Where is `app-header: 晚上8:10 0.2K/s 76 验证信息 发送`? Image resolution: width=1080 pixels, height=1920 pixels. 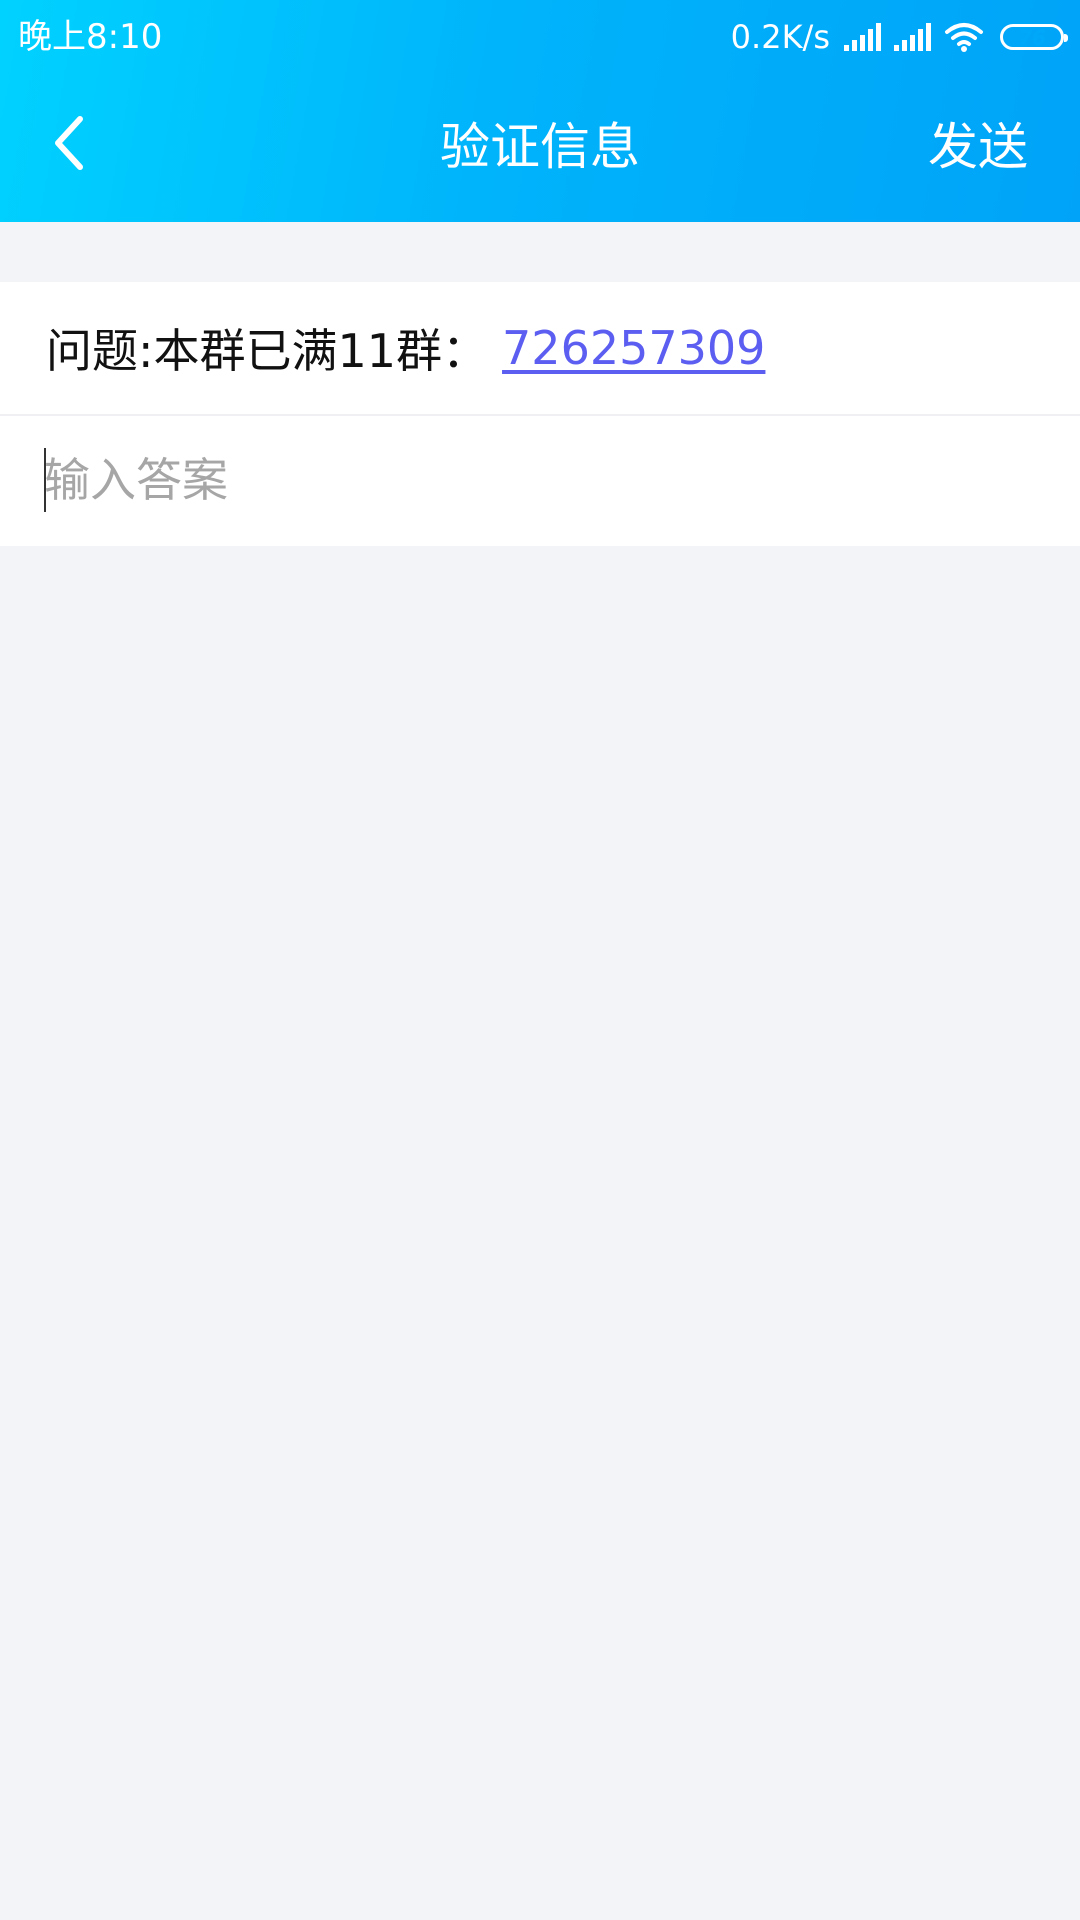
app-header: 晚上8:10 0.2K/s 76 验证信息 发送 is located at coordinates (540, 111).